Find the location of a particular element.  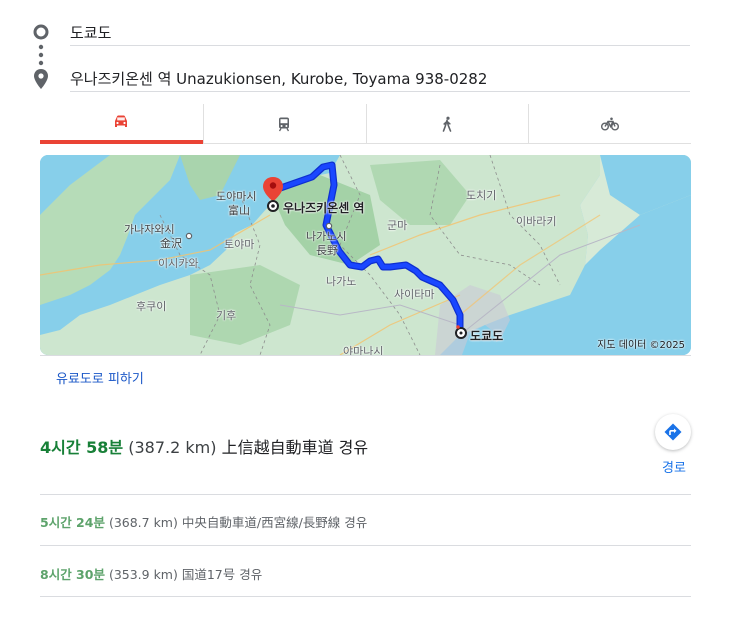

map-label-yamanashi: 야마나시 is located at coordinates (363, 350).